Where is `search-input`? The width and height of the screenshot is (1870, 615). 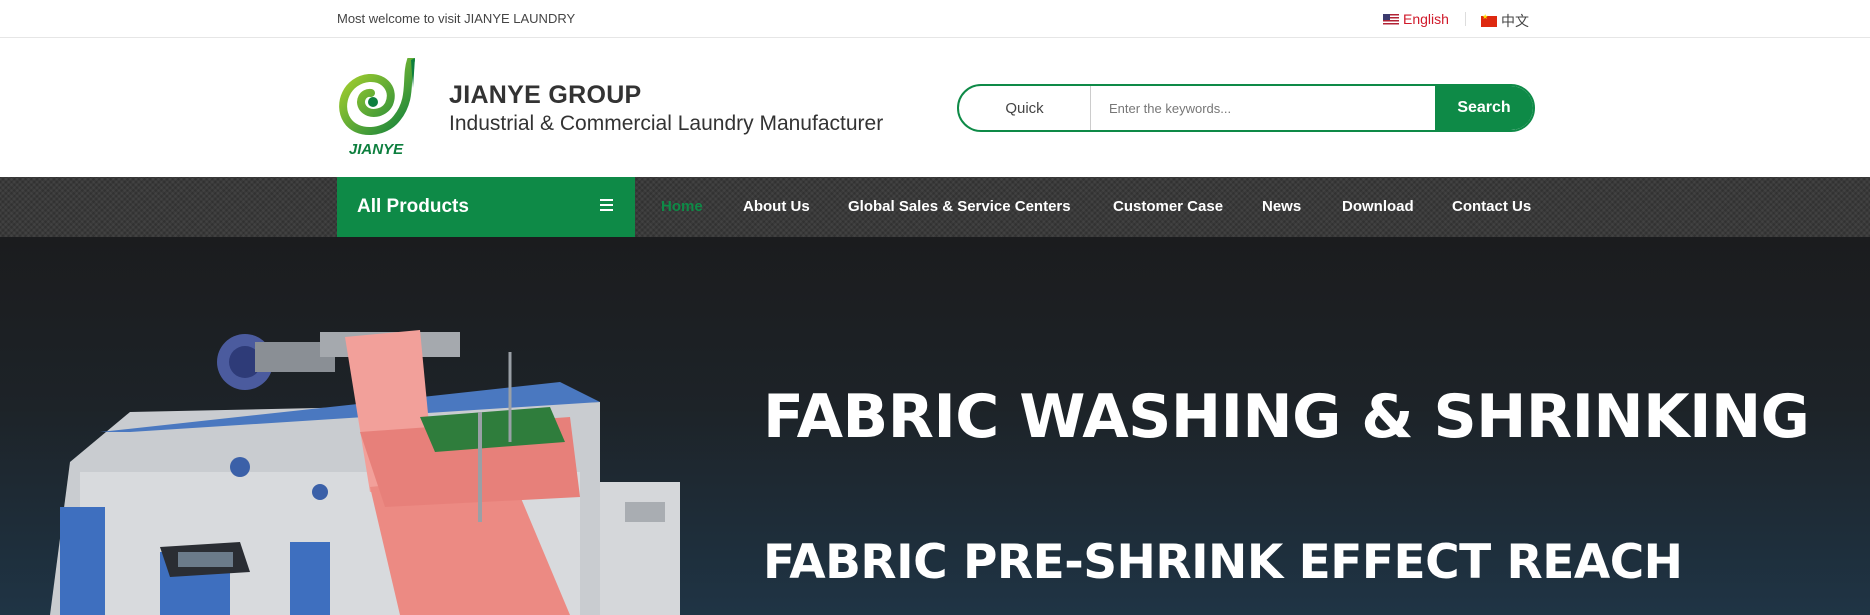 search-input is located at coordinates (1263, 108).